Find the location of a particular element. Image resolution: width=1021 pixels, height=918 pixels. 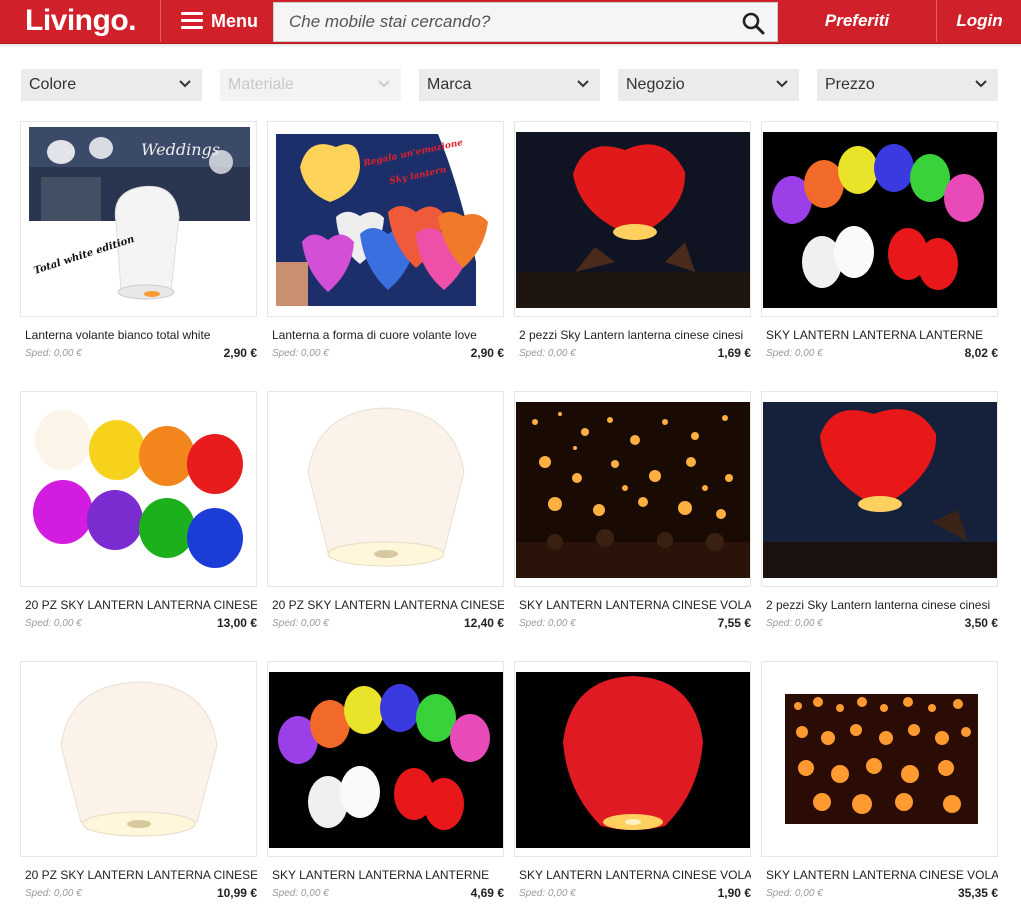

search-icon is located at coordinates (753, 23).